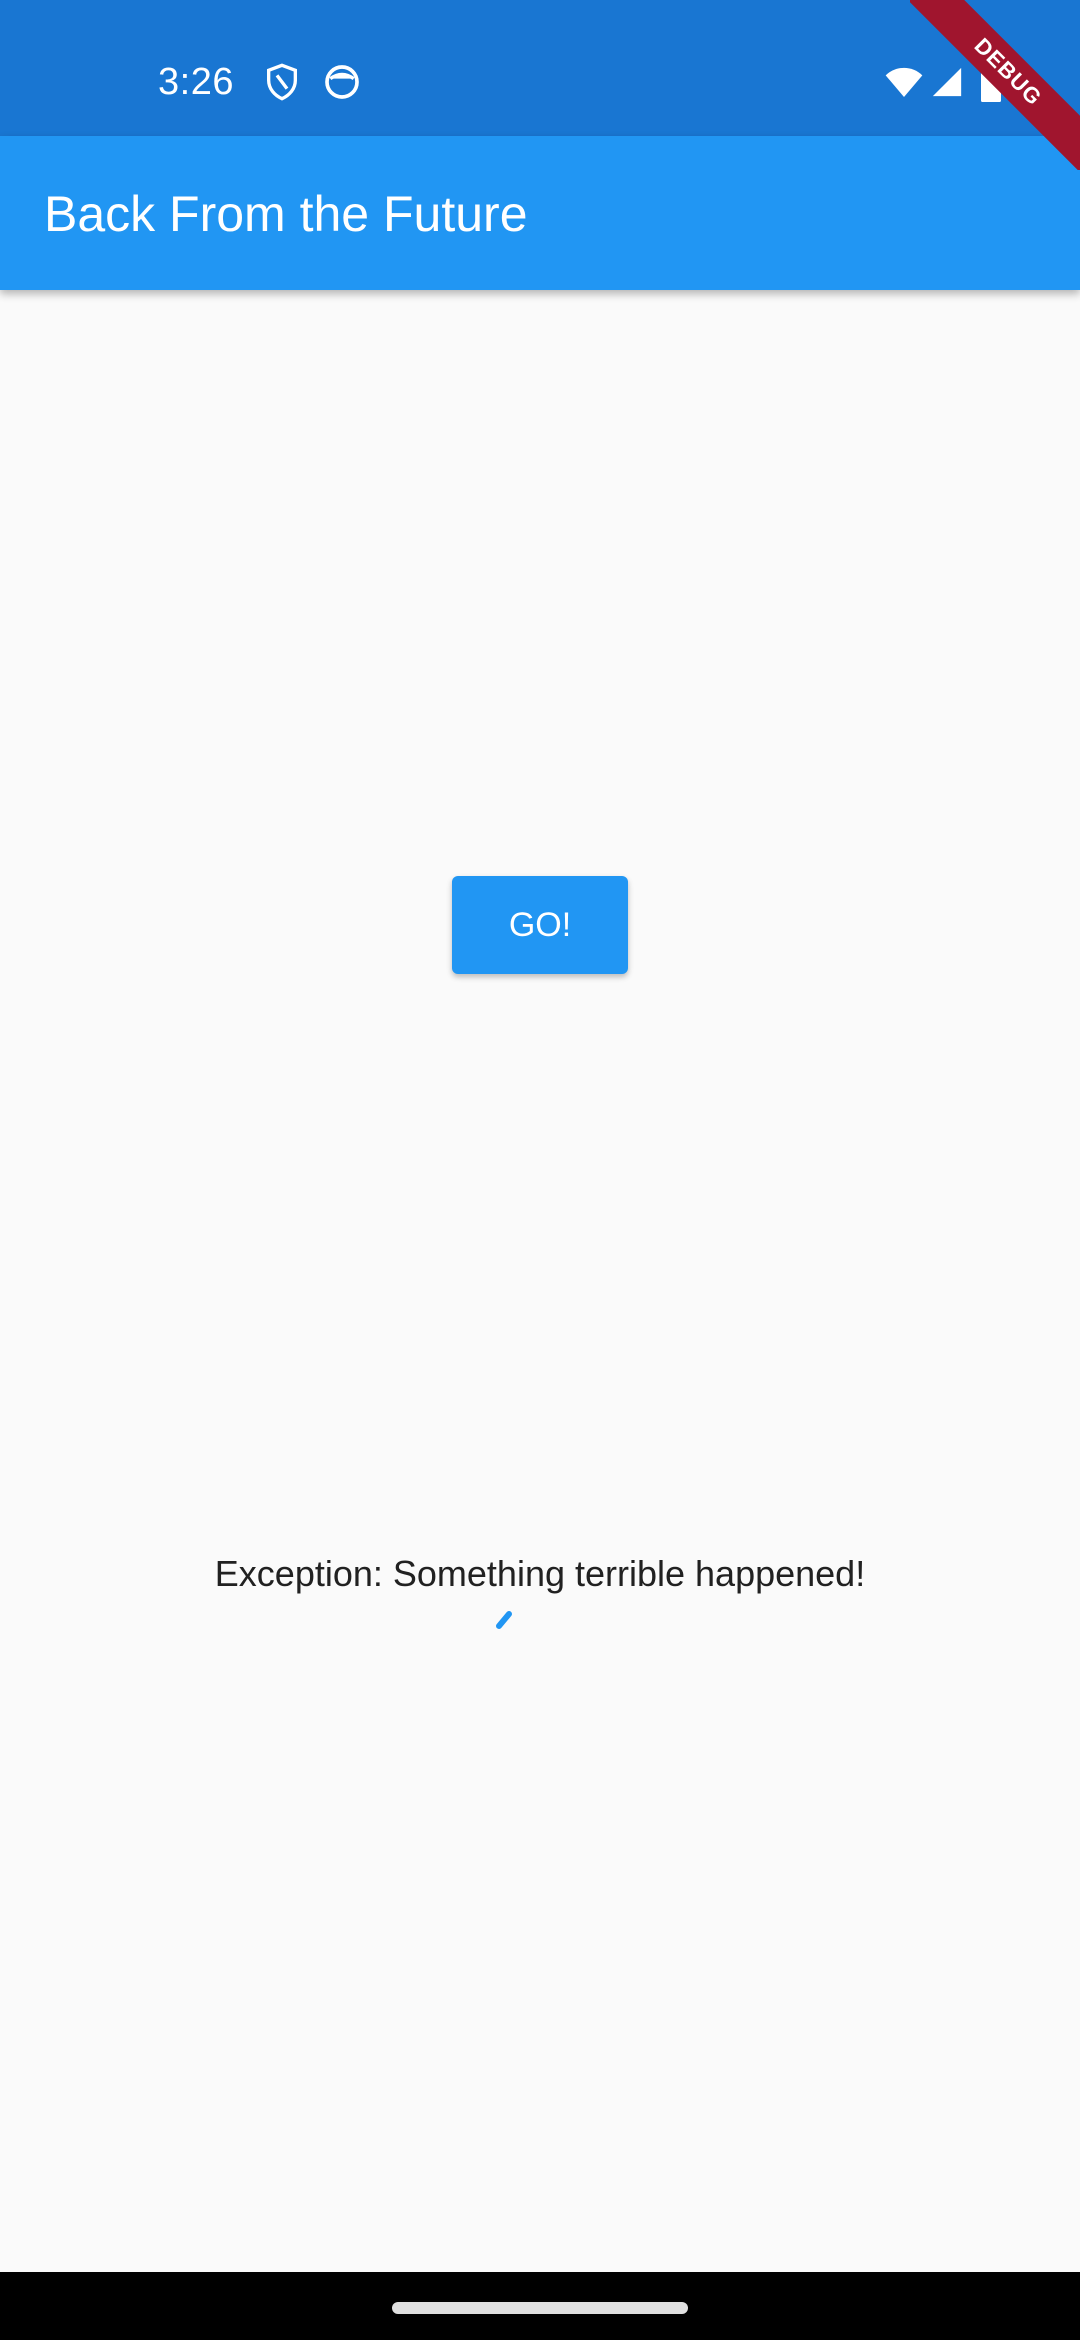 The height and width of the screenshot is (2340, 1080). I want to click on app-bar: Back From the Future, so click(540, 213).